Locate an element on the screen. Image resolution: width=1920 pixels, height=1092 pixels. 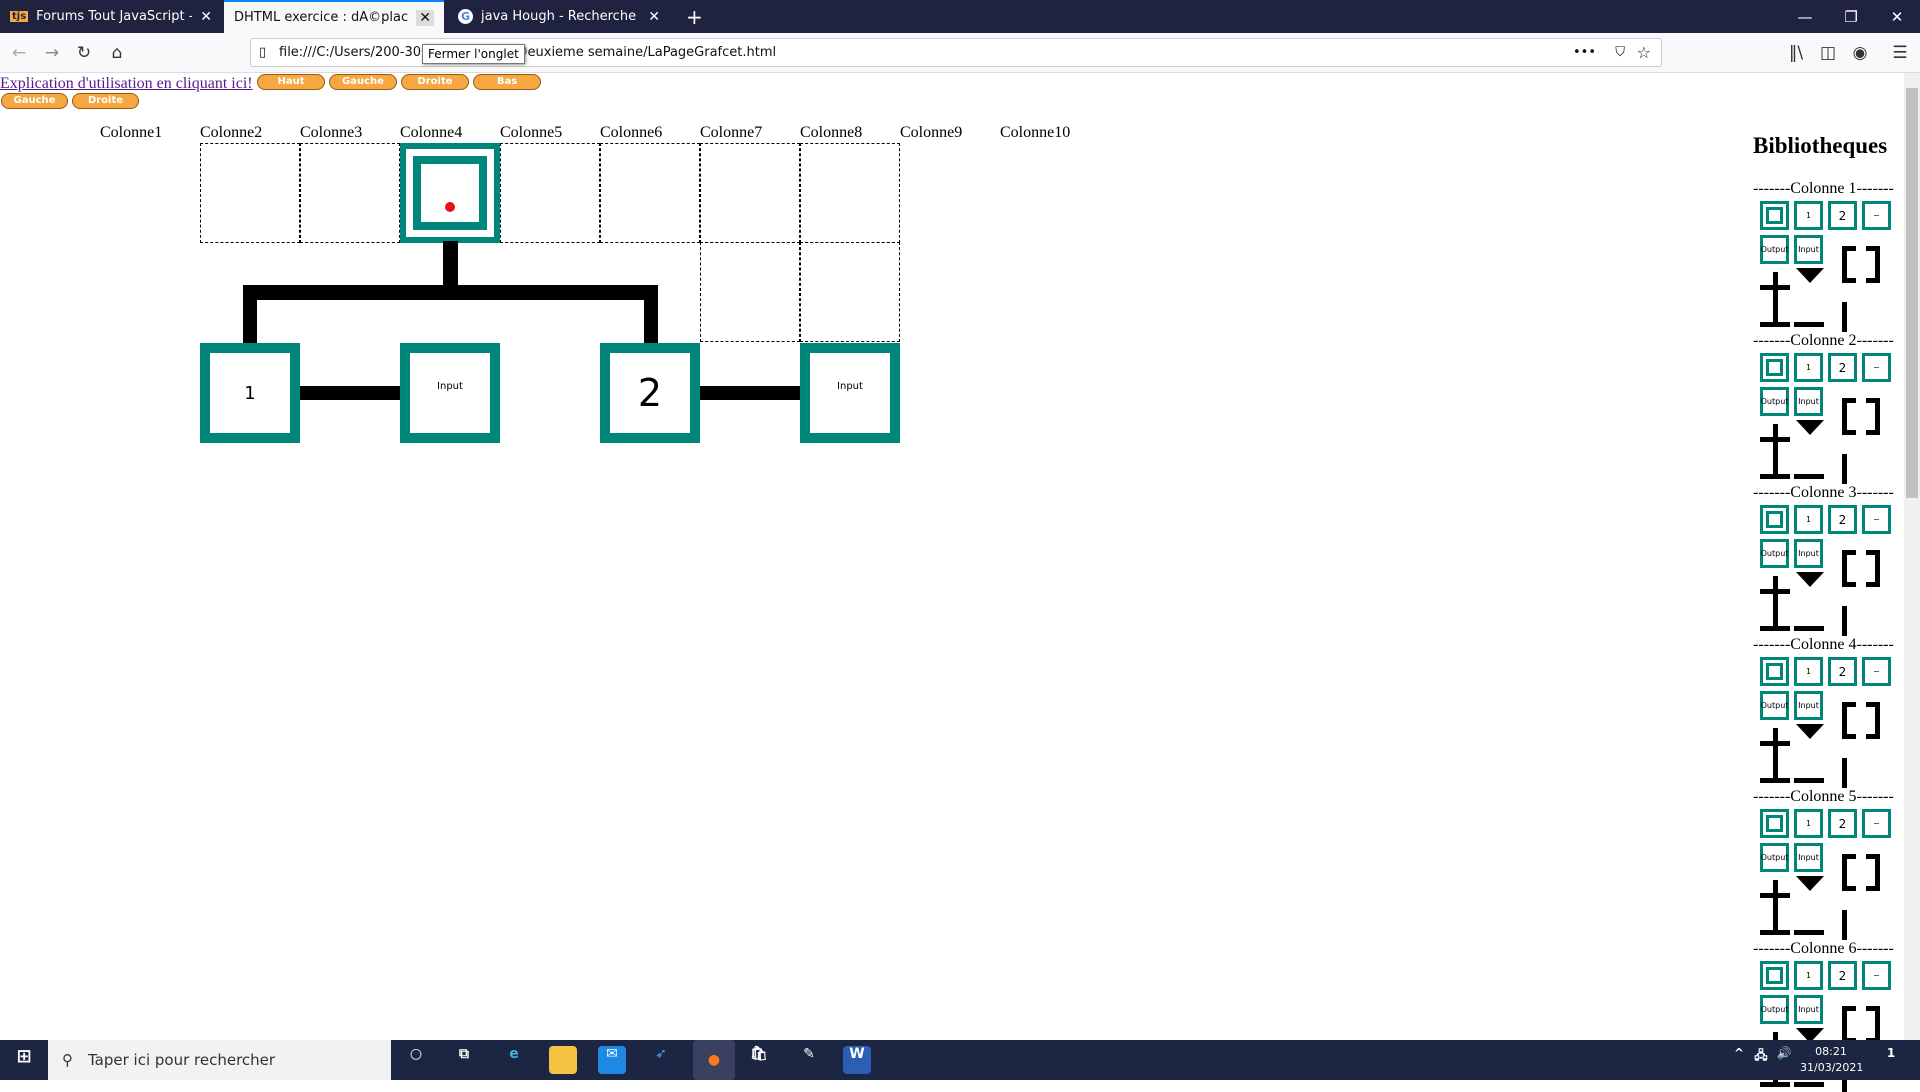
new-tab-button: + is located at coordinates (691, 16).